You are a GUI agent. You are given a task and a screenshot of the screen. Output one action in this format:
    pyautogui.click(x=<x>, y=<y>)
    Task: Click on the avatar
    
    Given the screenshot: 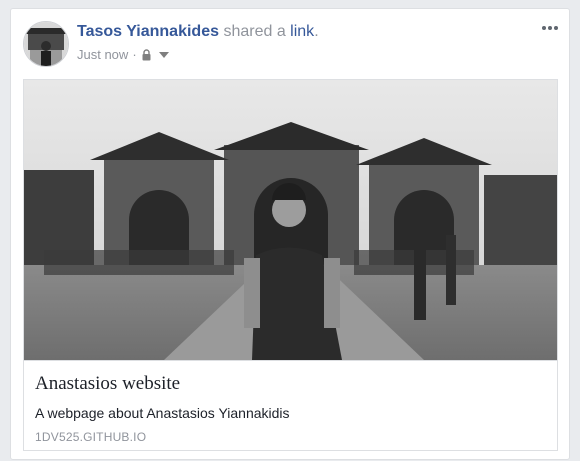 What is the action you would take?
    pyautogui.click(x=46, y=44)
    